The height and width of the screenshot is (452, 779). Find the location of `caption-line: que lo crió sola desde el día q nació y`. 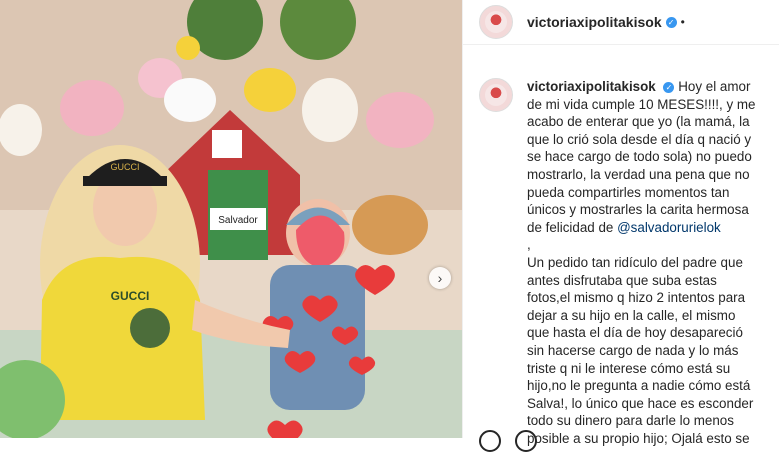

caption-line: que lo crió sola desde el día q nació y is located at coordinates (639, 139).